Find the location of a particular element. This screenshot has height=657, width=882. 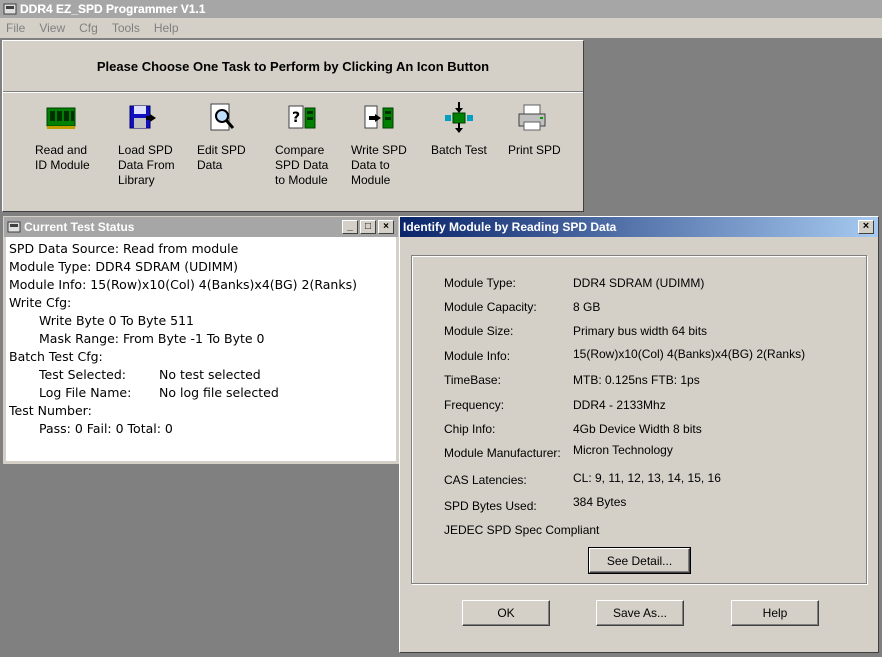

info-value-size: Primary bus width 64 bits is located at coordinates (640, 331).